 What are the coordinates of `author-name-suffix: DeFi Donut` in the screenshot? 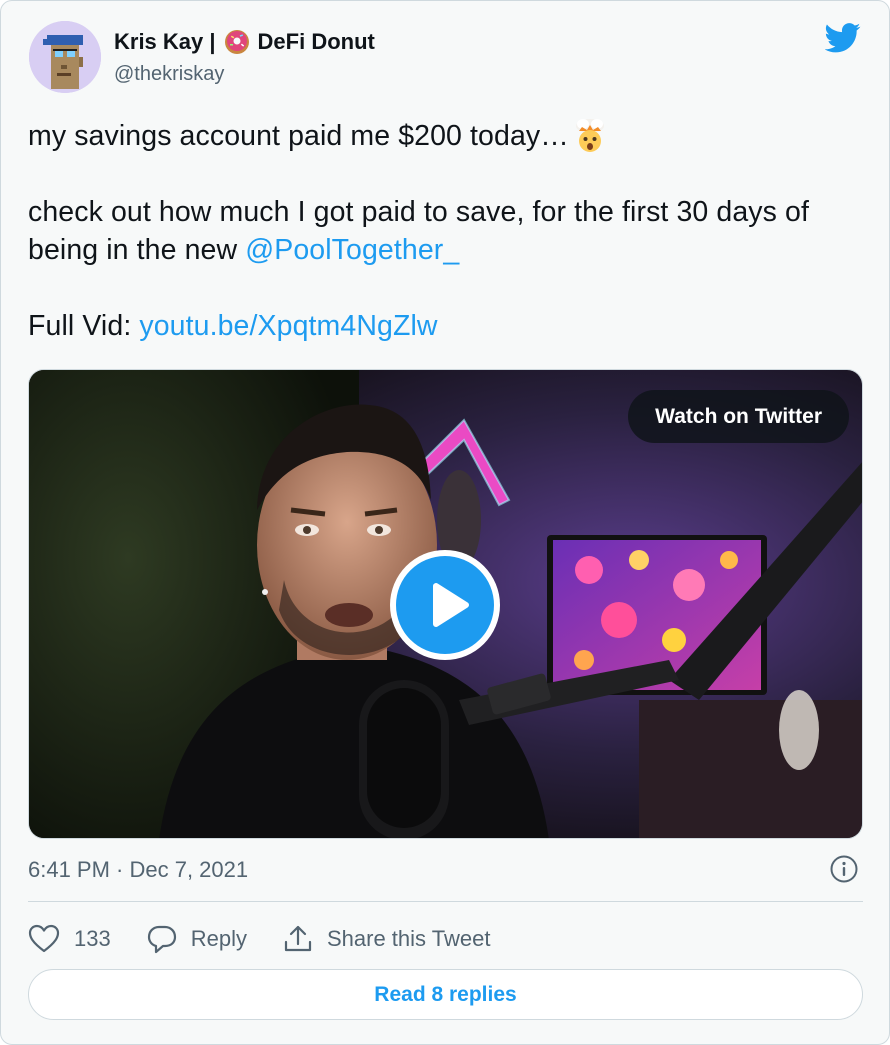 It's located at (316, 41).